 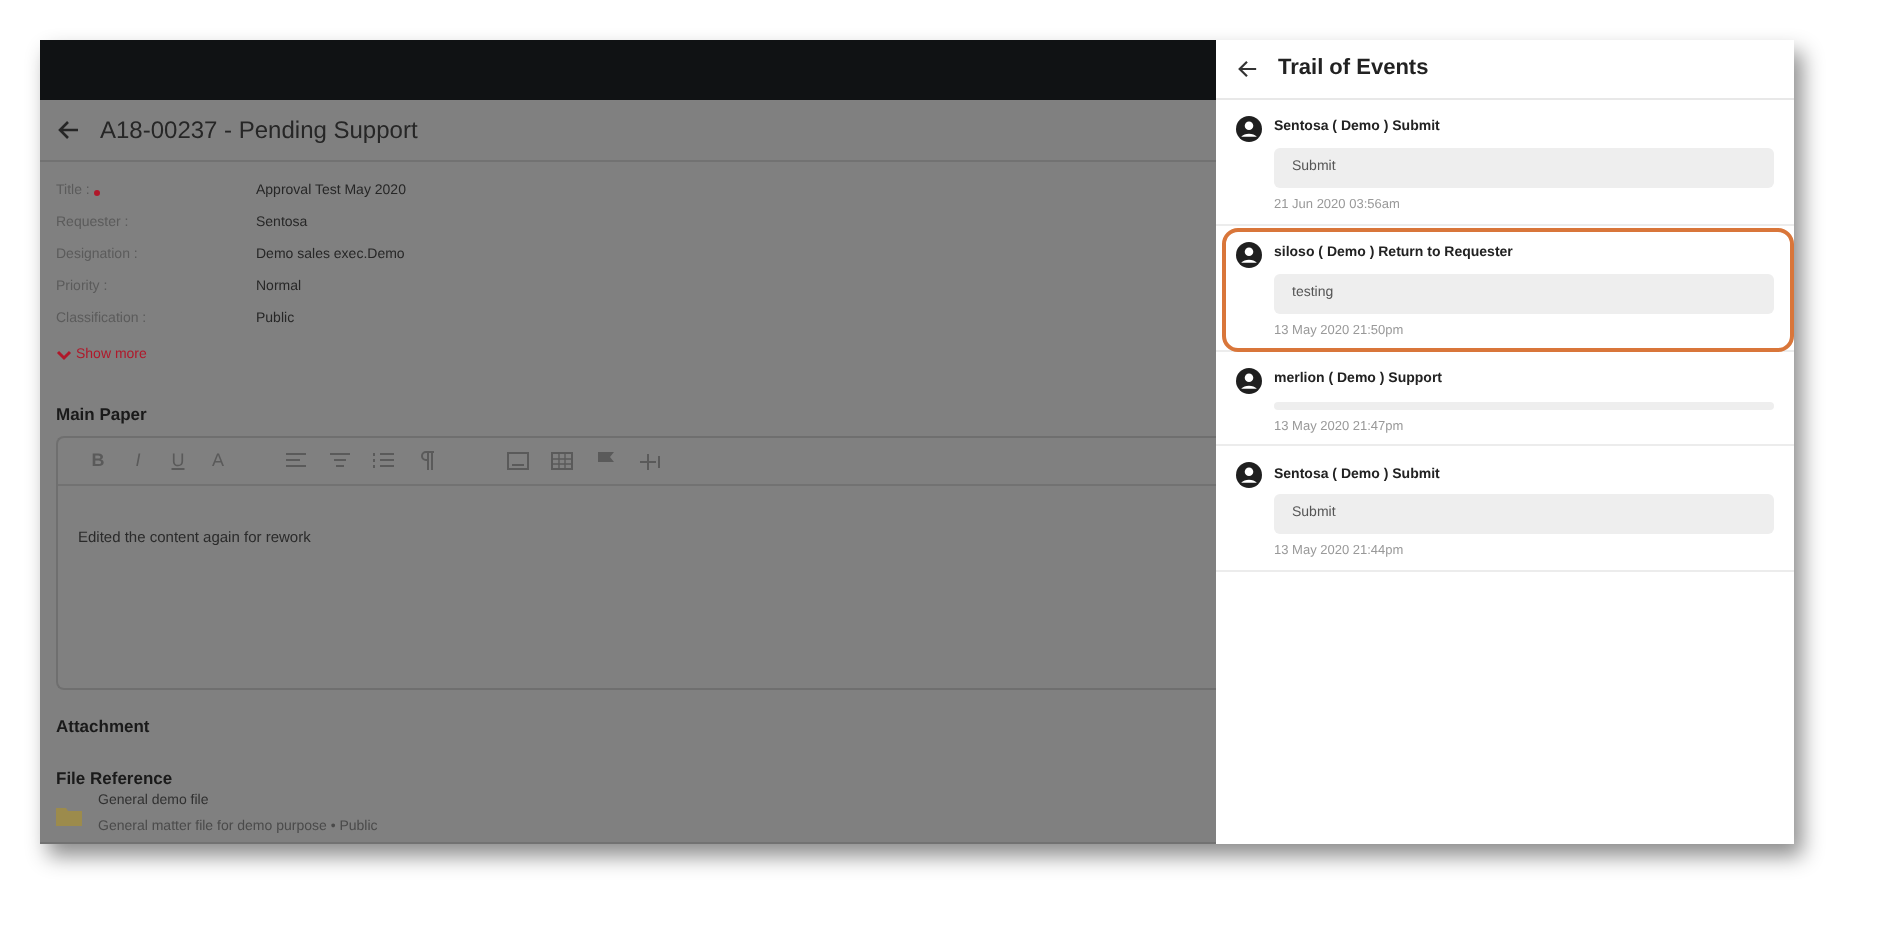 What do you see at coordinates (101, 415) in the screenshot?
I see `section-heading: Main Paper` at bounding box center [101, 415].